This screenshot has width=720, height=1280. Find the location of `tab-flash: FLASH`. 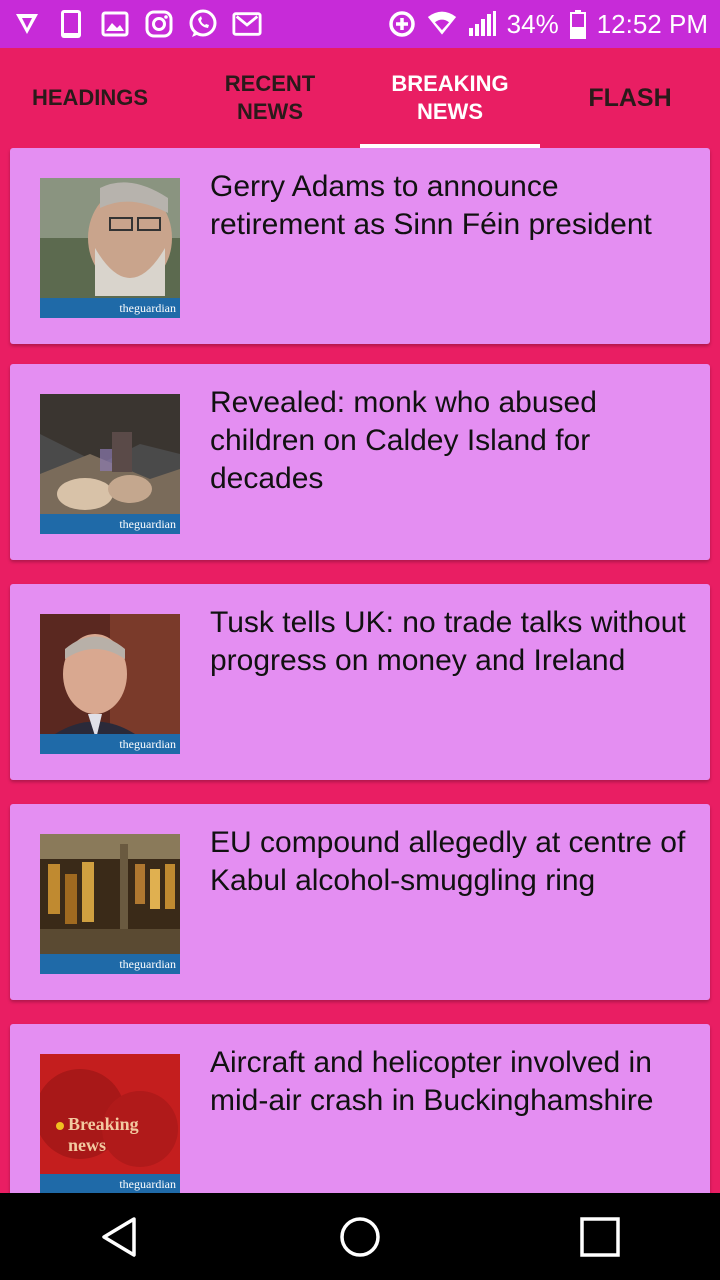

tab-flash: FLASH is located at coordinates (630, 98).